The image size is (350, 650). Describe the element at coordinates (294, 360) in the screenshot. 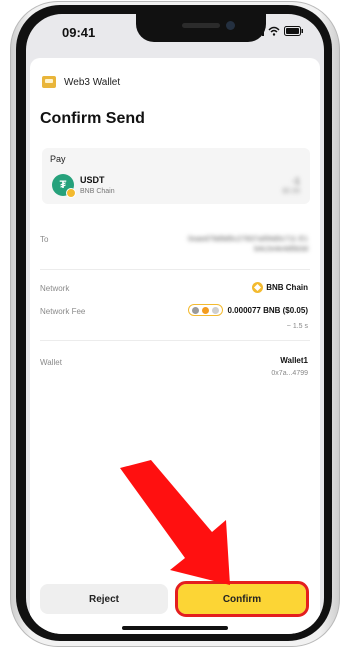

I see `wallet-name: Wallet1` at that location.